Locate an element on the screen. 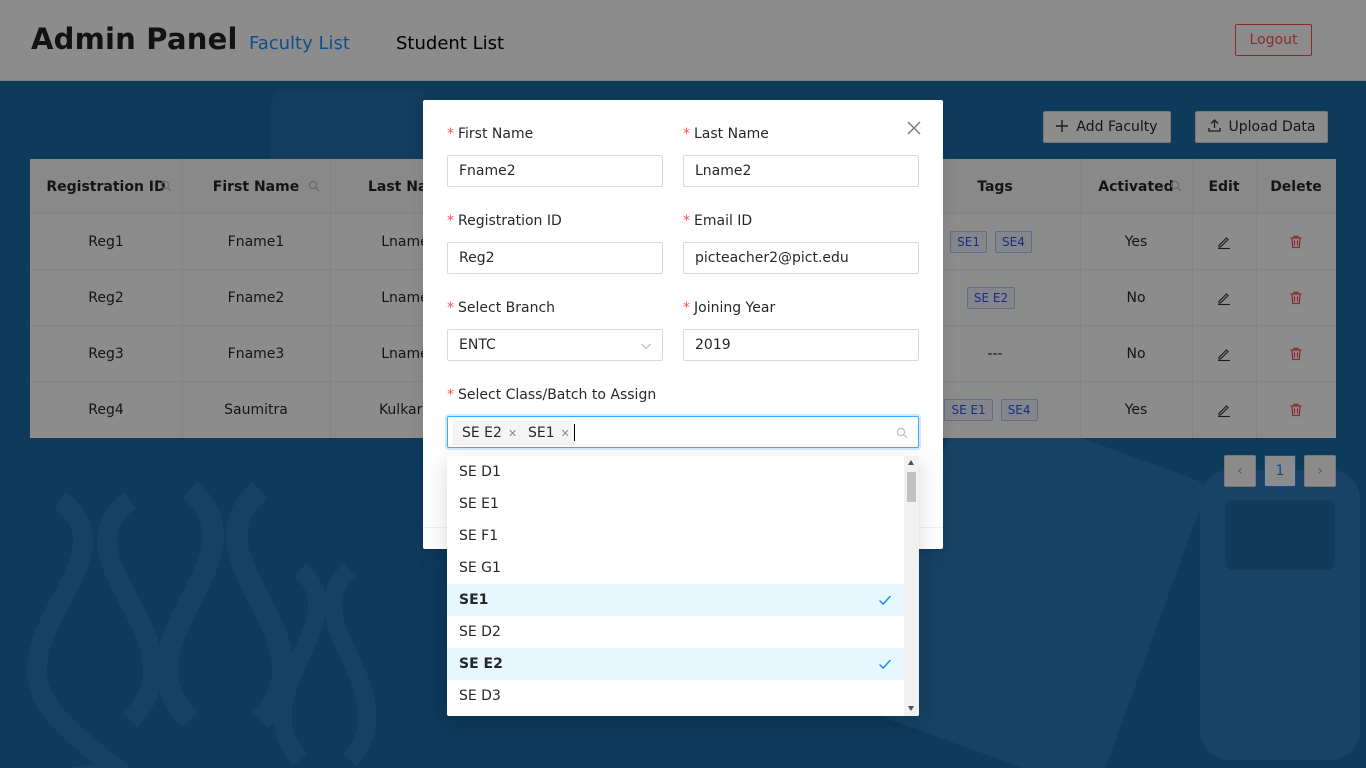  close-icon is located at coordinates (914, 128).